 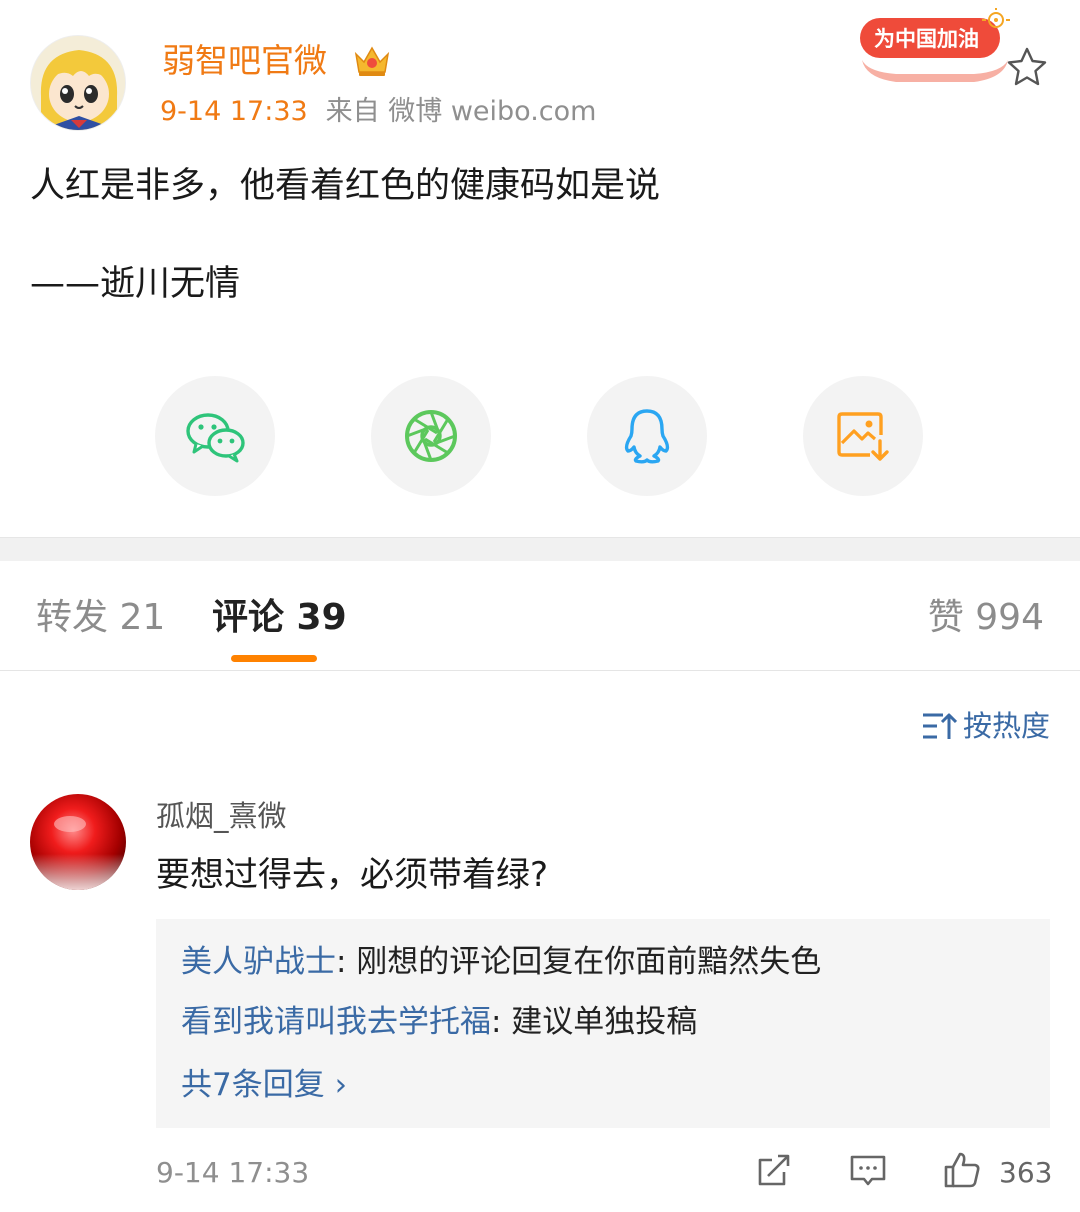 I want to click on author-avatar, so click(x=78, y=83).